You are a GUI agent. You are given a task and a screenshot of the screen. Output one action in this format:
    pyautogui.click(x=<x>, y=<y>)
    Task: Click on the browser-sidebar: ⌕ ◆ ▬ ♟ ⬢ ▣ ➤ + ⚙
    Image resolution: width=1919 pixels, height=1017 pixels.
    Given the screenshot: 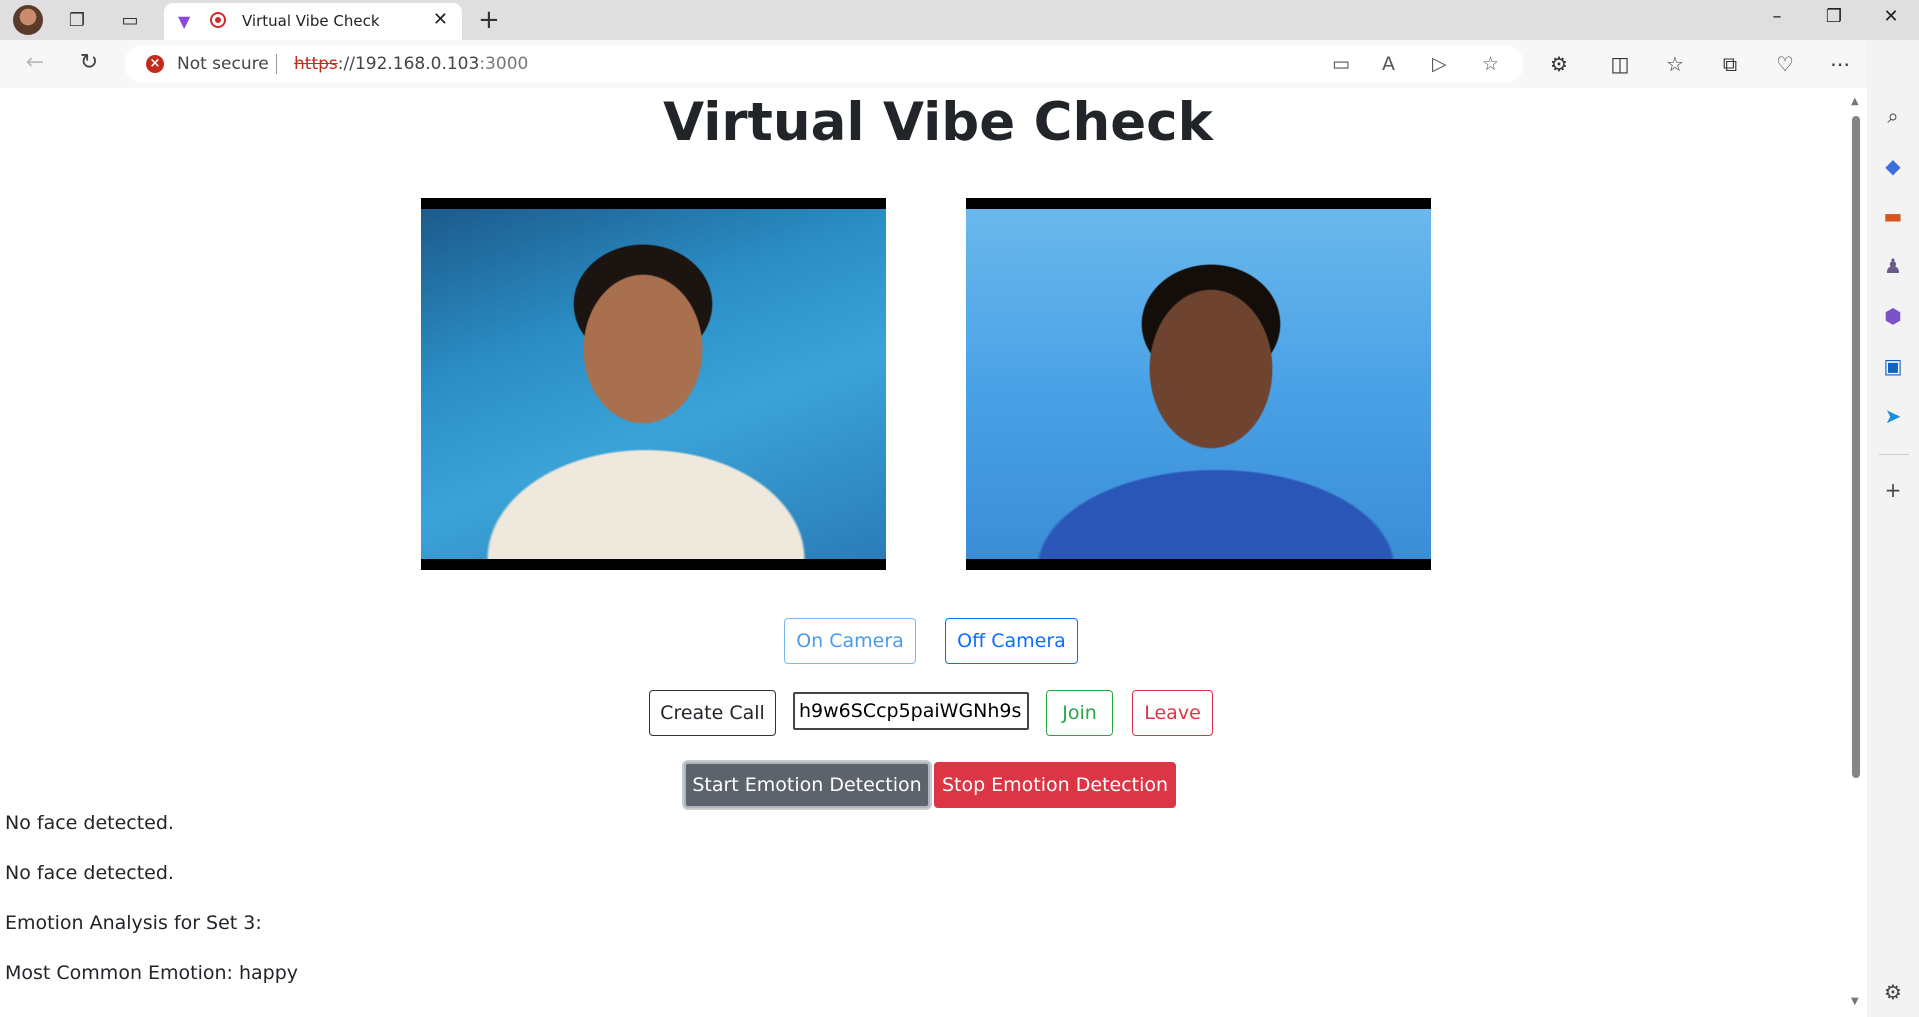 What is the action you would take?
    pyautogui.click(x=1893, y=528)
    